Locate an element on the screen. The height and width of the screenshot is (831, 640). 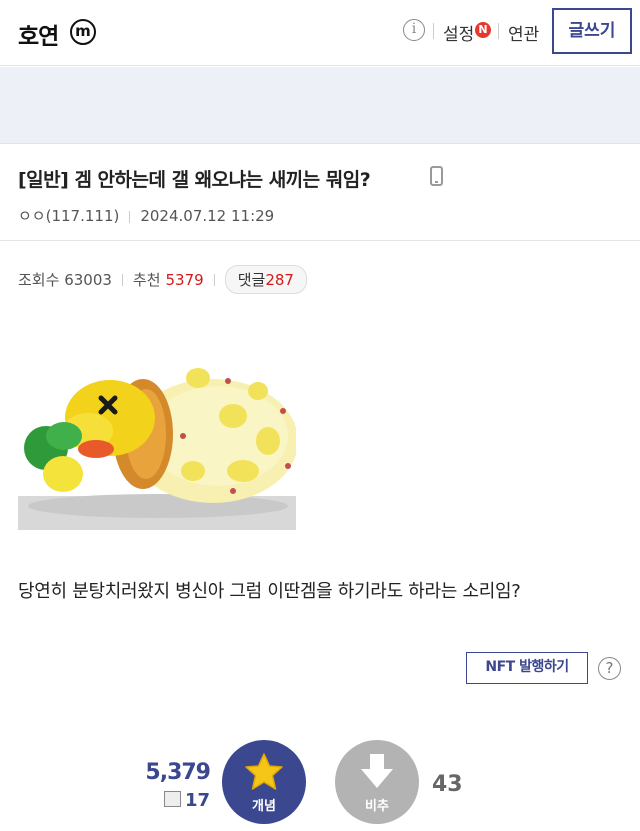
minor-gallery-badge-icon: m is located at coordinates (83, 32).